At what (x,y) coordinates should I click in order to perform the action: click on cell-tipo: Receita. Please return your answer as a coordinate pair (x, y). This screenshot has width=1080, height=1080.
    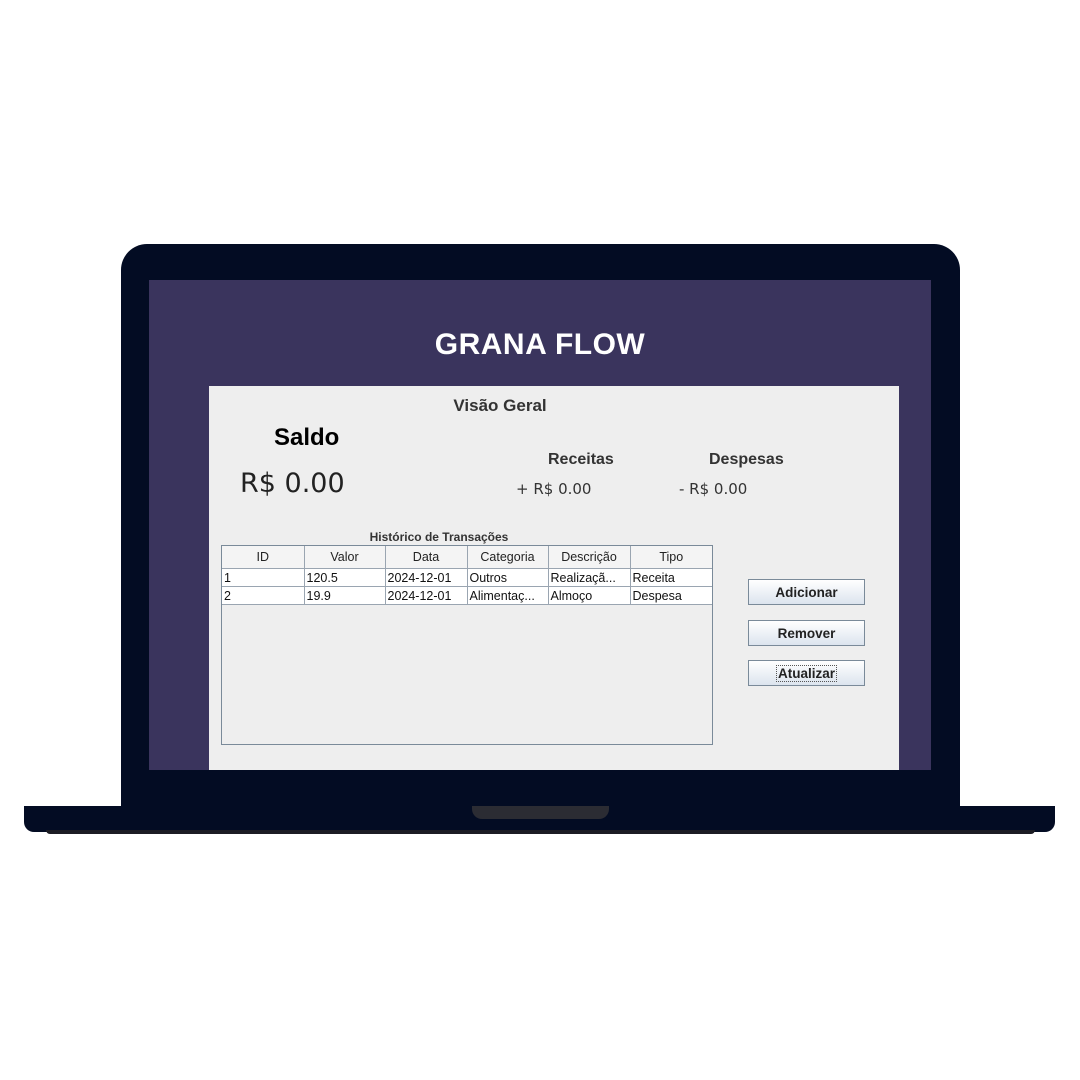
    Looking at the image, I should click on (671, 577).